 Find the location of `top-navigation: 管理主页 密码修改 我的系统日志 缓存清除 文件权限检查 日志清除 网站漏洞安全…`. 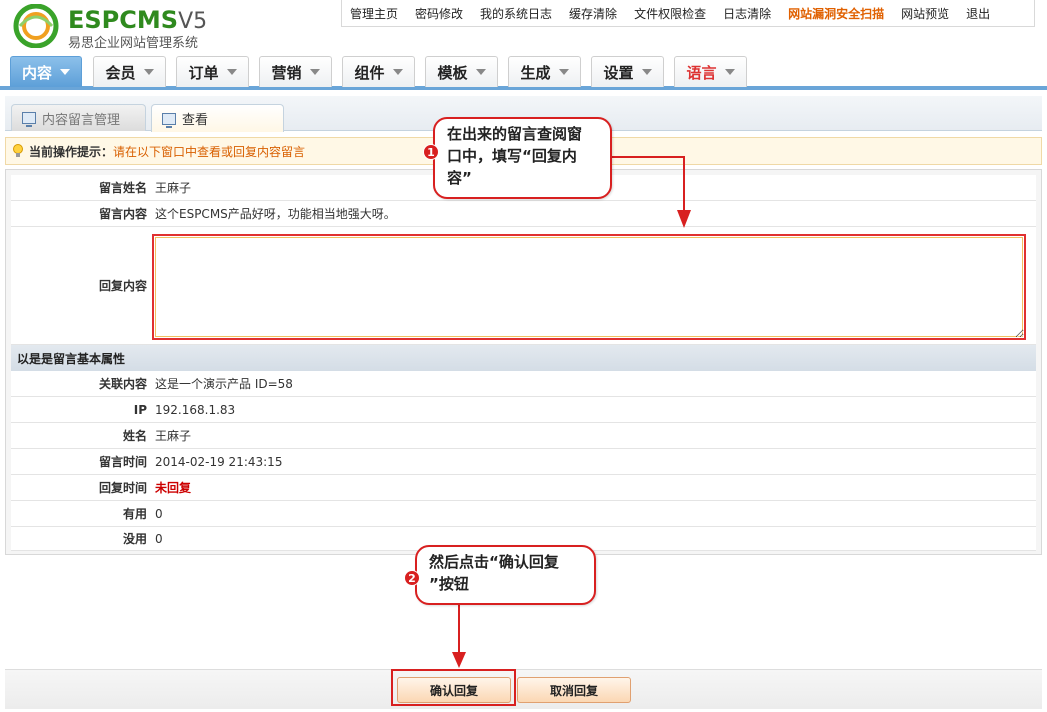

top-navigation: 管理主页 密码修改 我的系统日志 缓存清除 文件权限检查 日志清除 网站漏洞安全… is located at coordinates (688, 13).